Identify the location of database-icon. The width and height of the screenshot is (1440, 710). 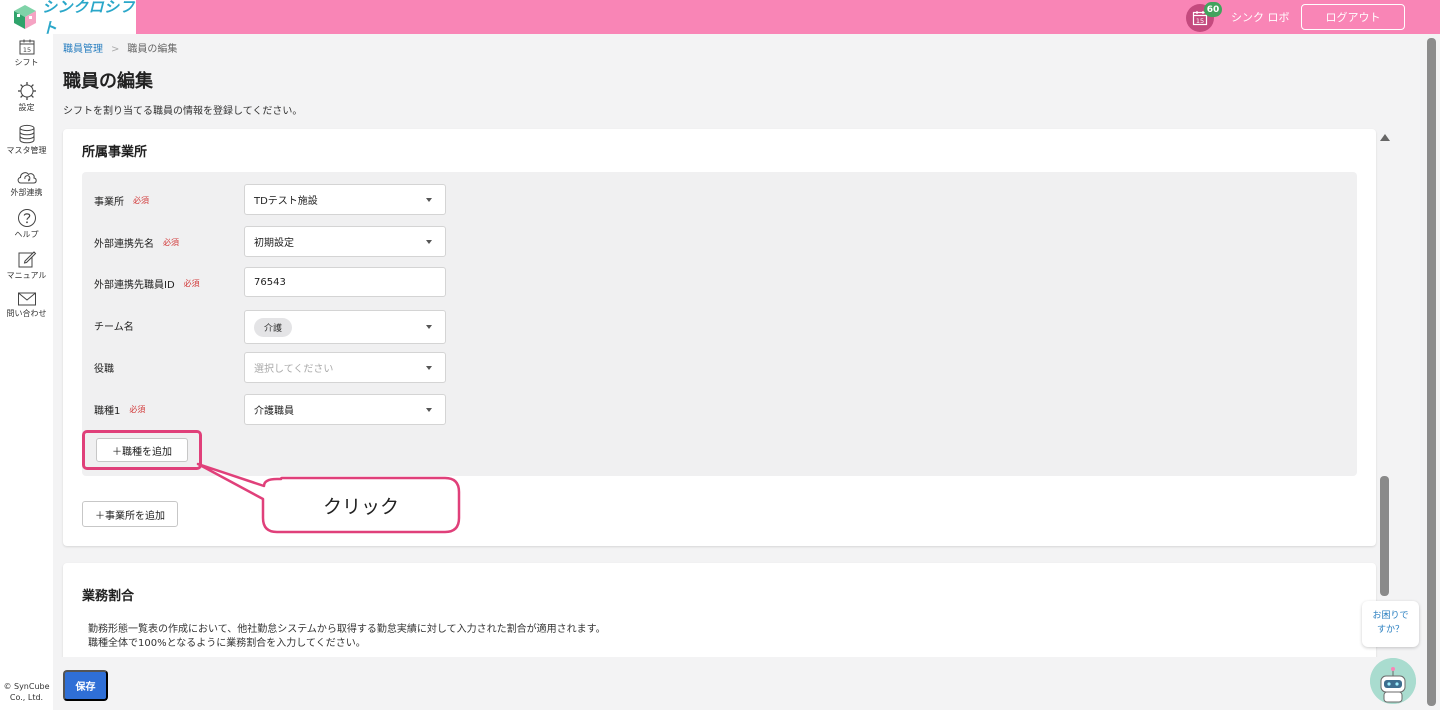
(26, 134).